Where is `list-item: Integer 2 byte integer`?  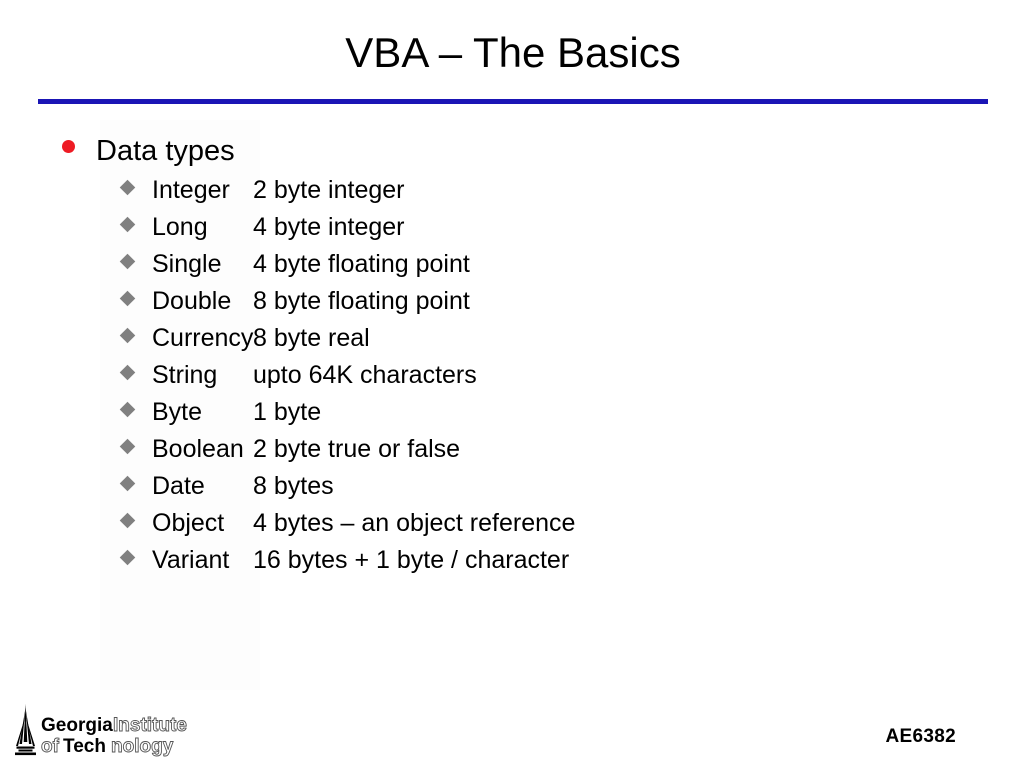
list-item: Integer 2 byte integer is located at coordinates (347, 194).